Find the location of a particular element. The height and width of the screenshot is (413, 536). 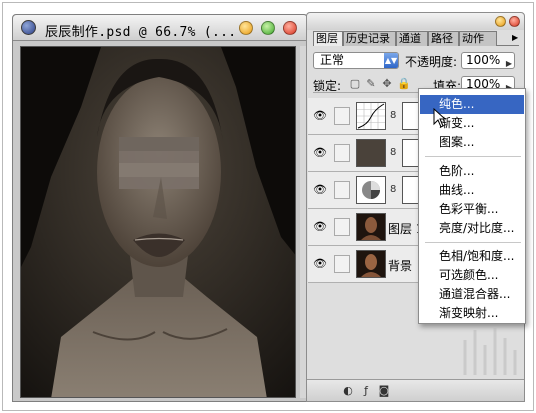

opacity-field: 100% ▶ is located at coordinates (488, 60).